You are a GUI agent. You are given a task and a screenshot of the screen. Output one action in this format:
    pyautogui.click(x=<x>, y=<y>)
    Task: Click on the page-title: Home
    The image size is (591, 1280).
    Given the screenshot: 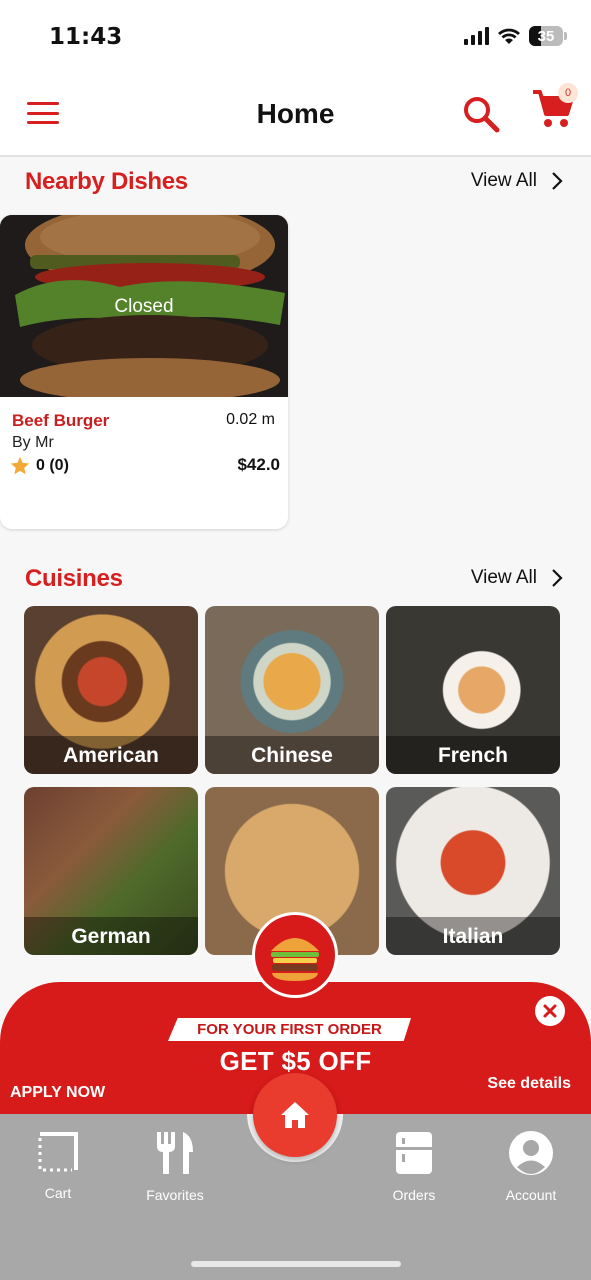 What is the action you would take?
    pyautogui.click(x=295, y=113)
    